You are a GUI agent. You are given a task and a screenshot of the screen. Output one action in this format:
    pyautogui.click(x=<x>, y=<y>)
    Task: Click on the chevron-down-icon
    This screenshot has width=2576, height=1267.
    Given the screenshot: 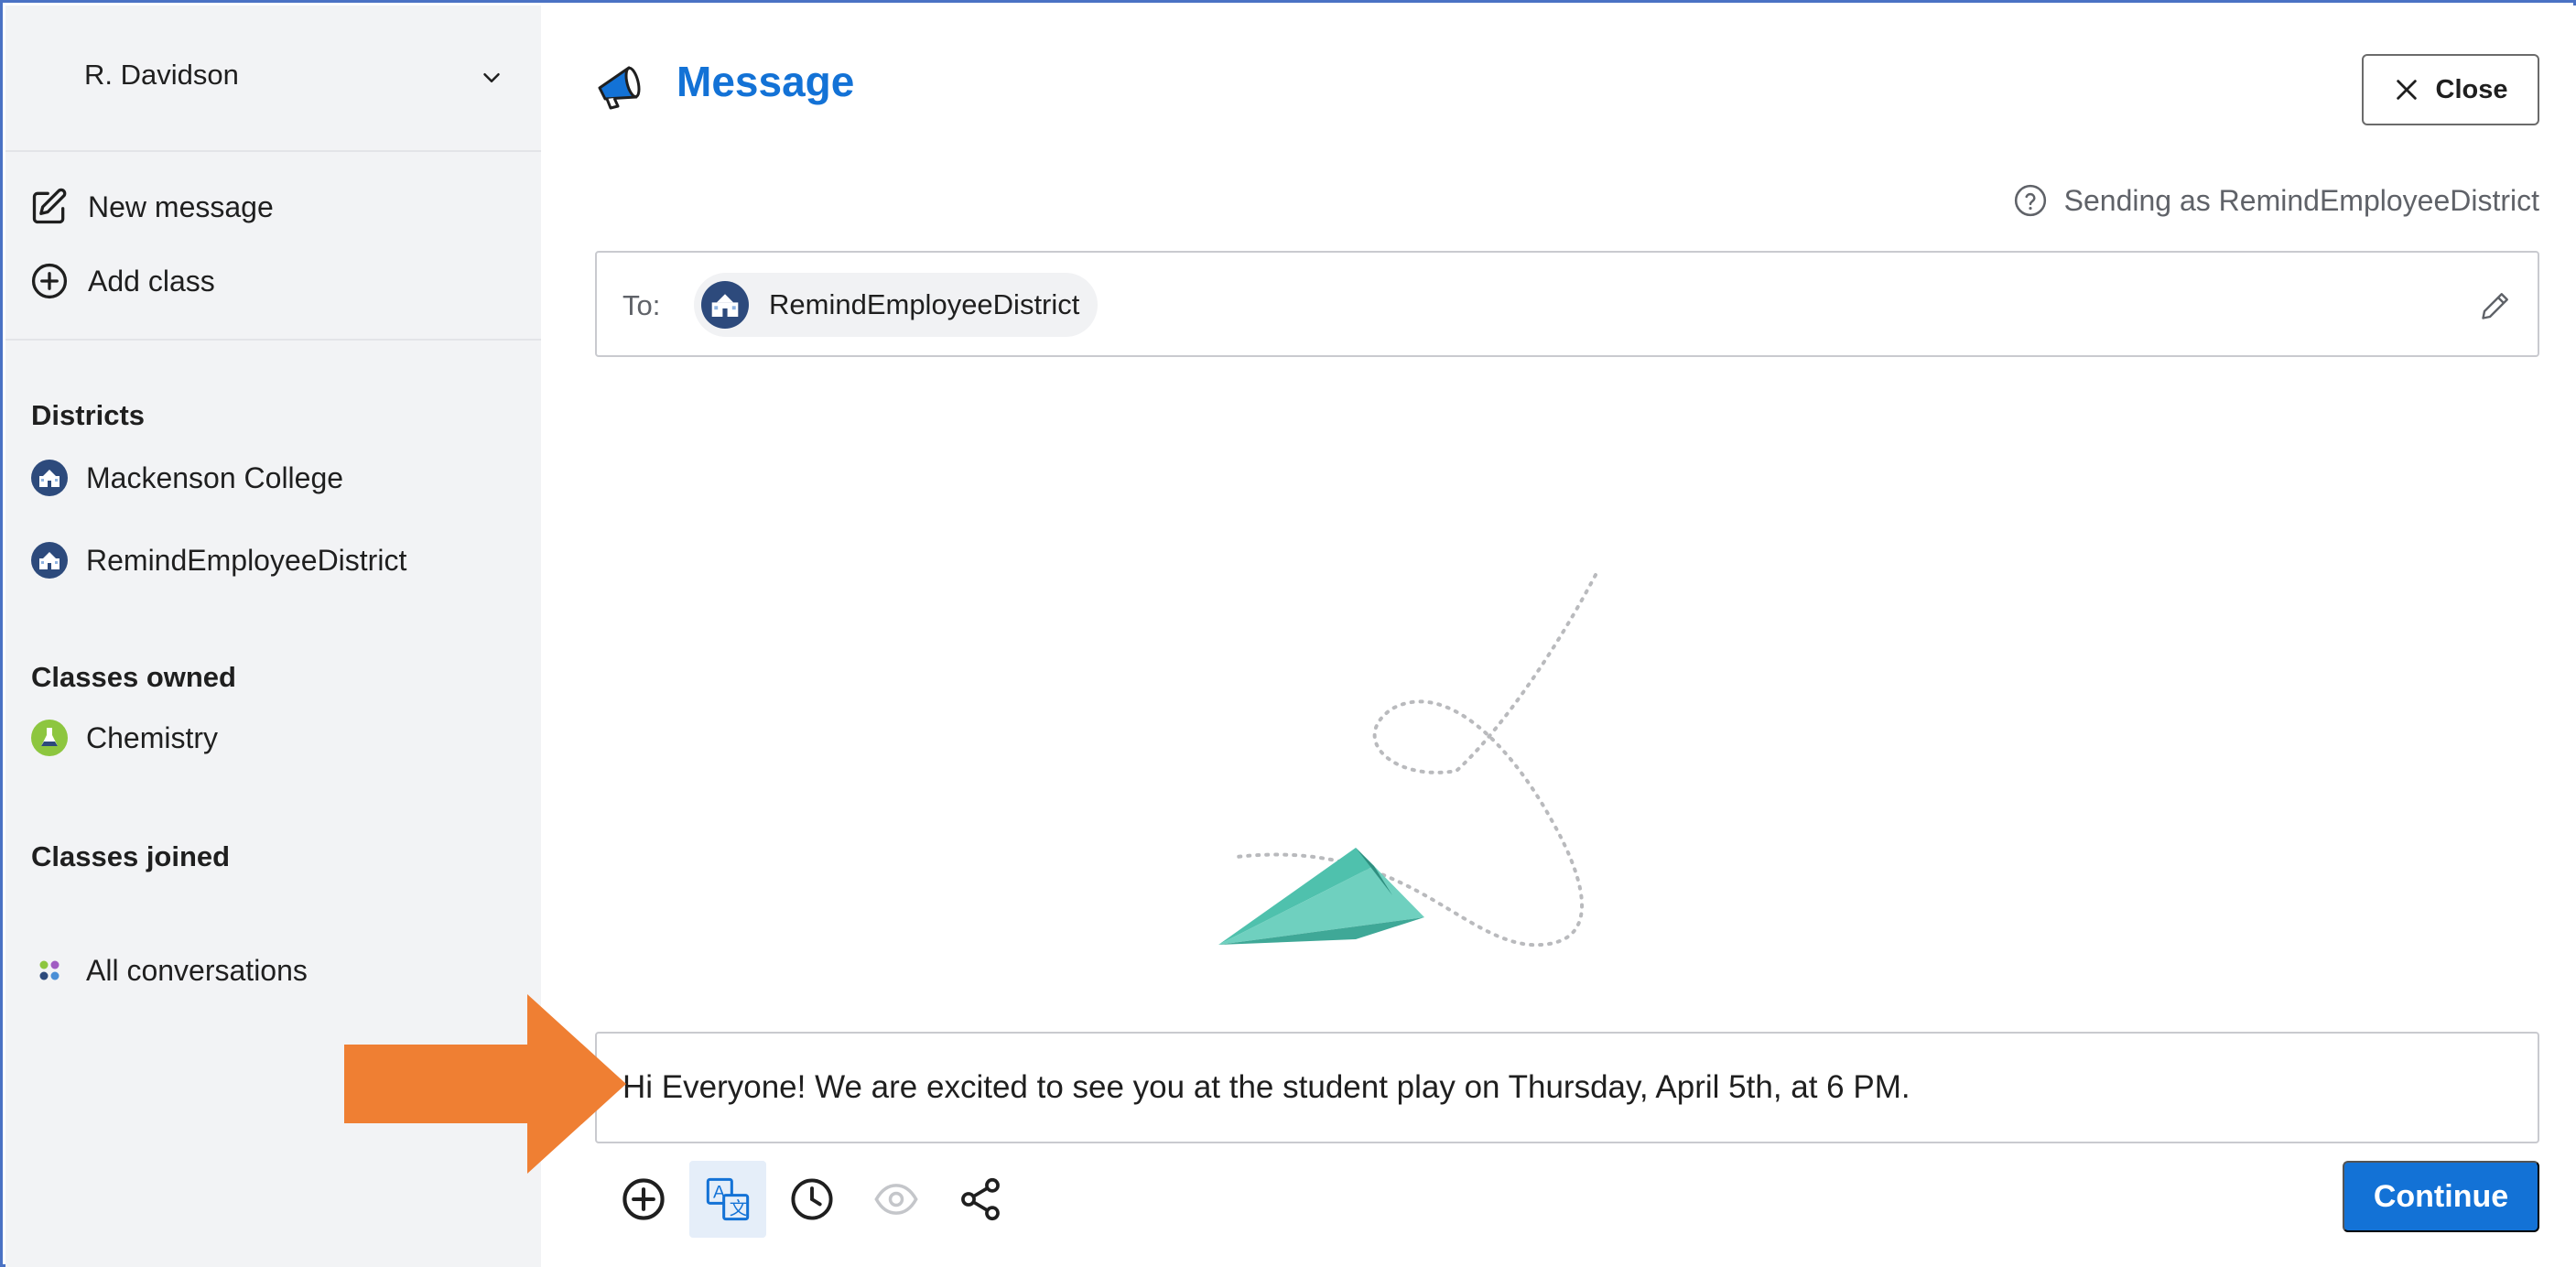 What is the action you would take?
    pyautogui.click(x=492, y=78)
    